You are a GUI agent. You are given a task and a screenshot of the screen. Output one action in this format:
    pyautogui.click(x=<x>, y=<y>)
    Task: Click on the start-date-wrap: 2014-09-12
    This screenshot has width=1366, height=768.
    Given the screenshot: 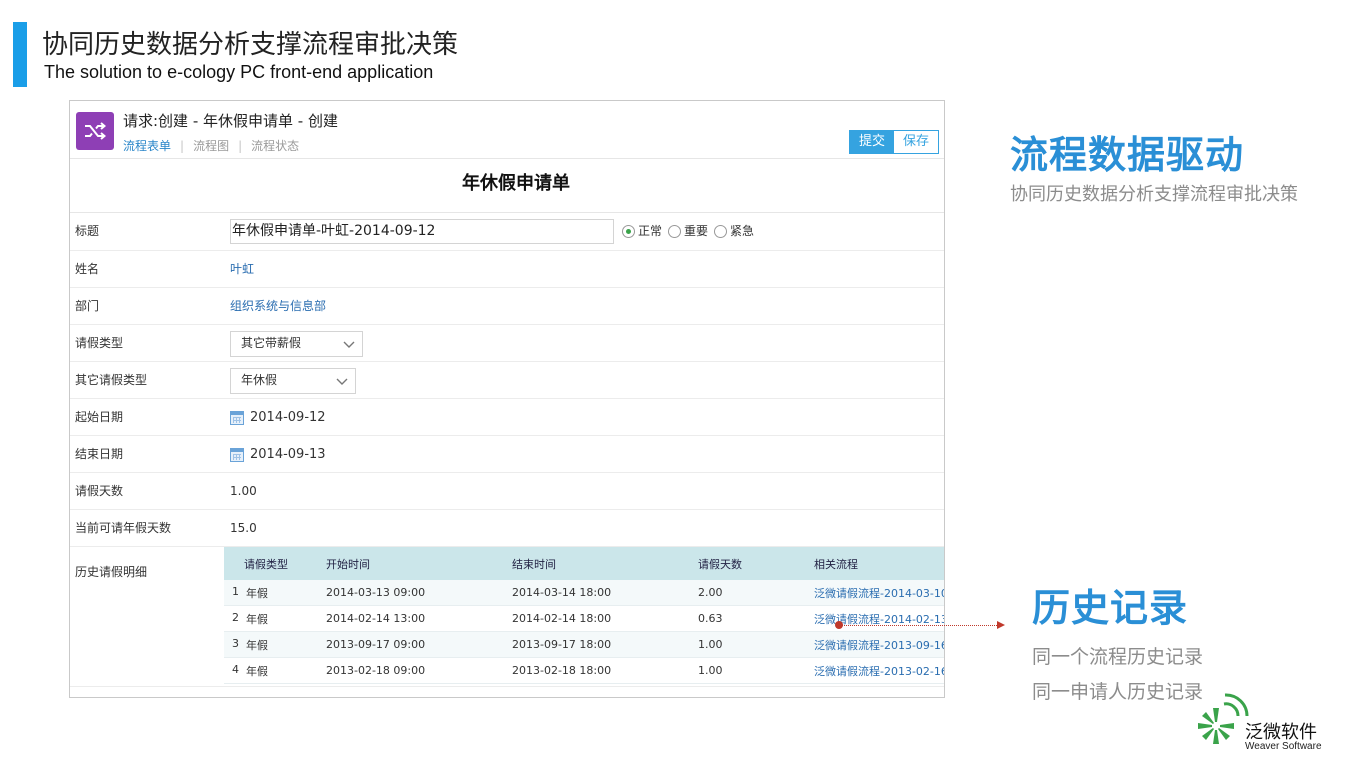 What is the action you would take?
    pyautogui.click(x=278, y=417)
    